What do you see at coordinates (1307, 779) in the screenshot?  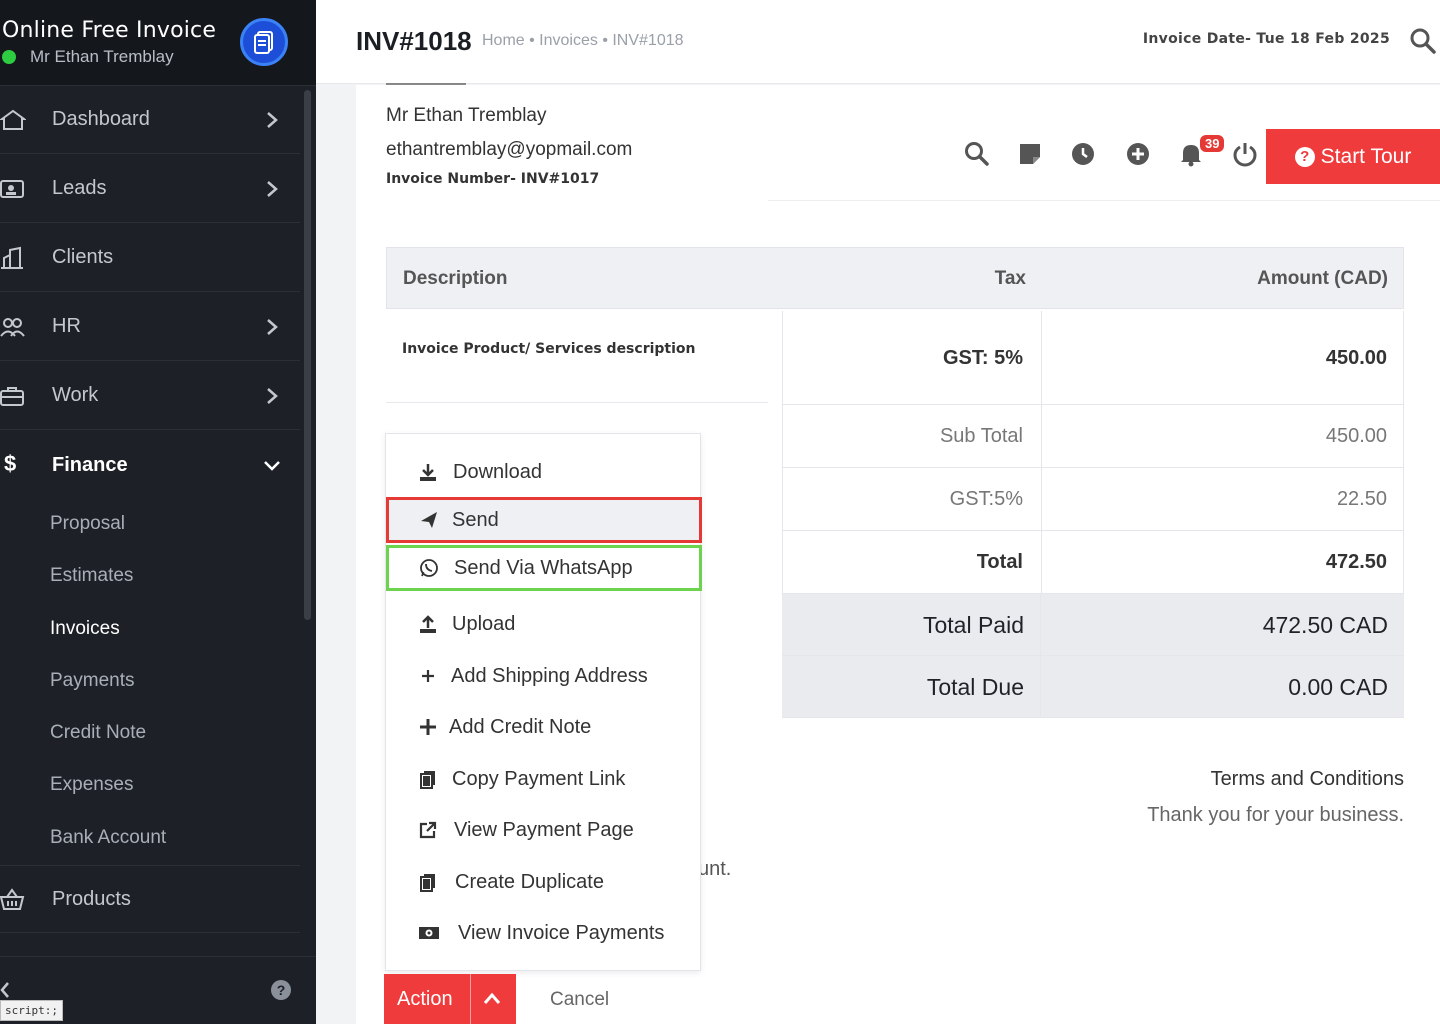 I see `terms-heading: Terms and Conditions` at bounding box center [1307, 779].